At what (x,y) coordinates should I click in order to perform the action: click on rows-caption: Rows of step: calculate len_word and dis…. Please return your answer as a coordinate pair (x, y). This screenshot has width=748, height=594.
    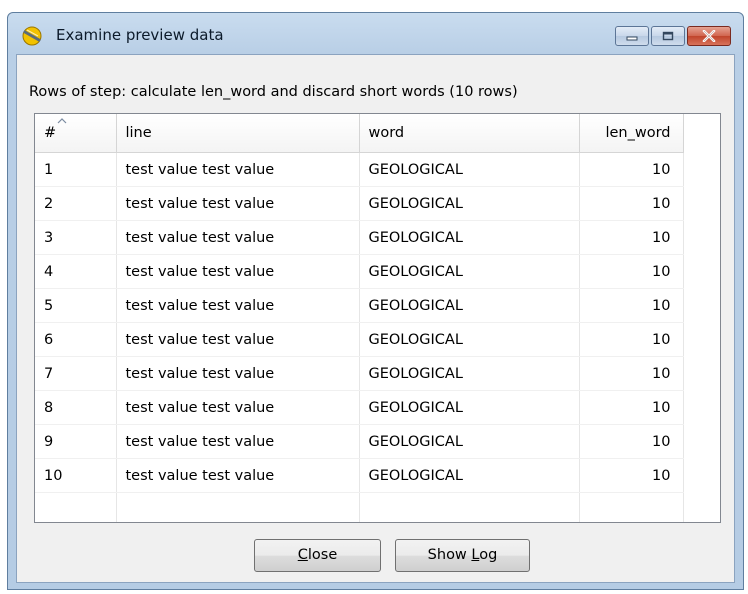
    Looking at the image, I should click on (273, 92).